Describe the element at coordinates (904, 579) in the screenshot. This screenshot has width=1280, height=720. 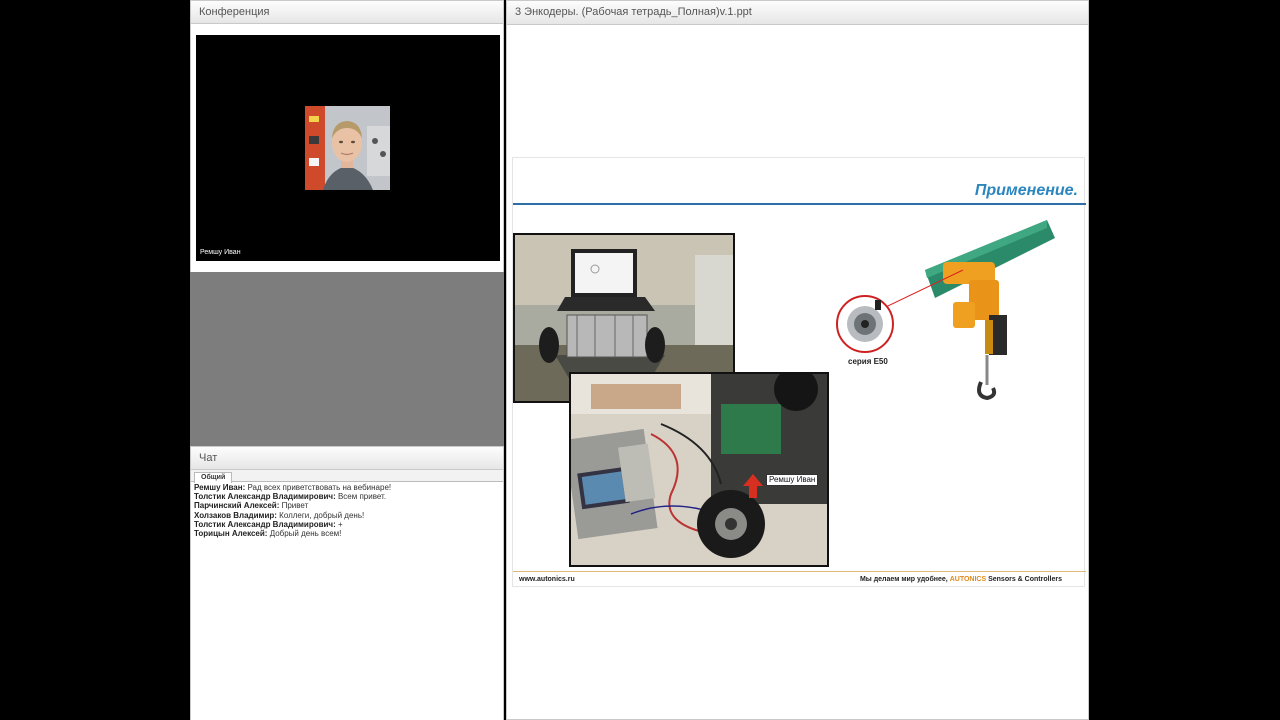
I see `slogan-text: Мы делаем мир удобнее,` at that location.